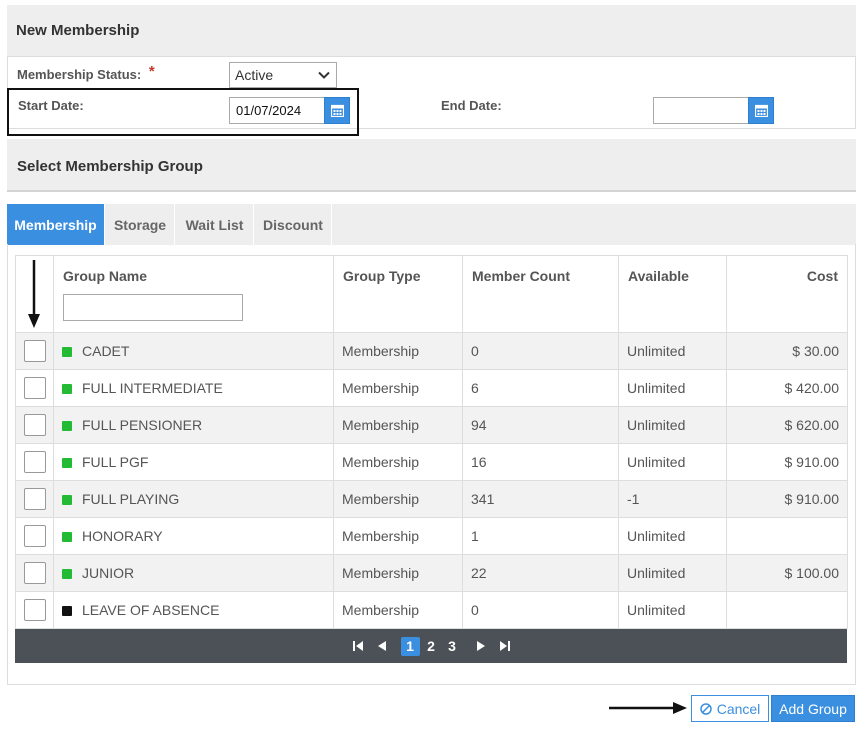 Image resolution: width=864 pixels, height=734 pixels. I want to click on page-2-button: 2, so click(431, 646).